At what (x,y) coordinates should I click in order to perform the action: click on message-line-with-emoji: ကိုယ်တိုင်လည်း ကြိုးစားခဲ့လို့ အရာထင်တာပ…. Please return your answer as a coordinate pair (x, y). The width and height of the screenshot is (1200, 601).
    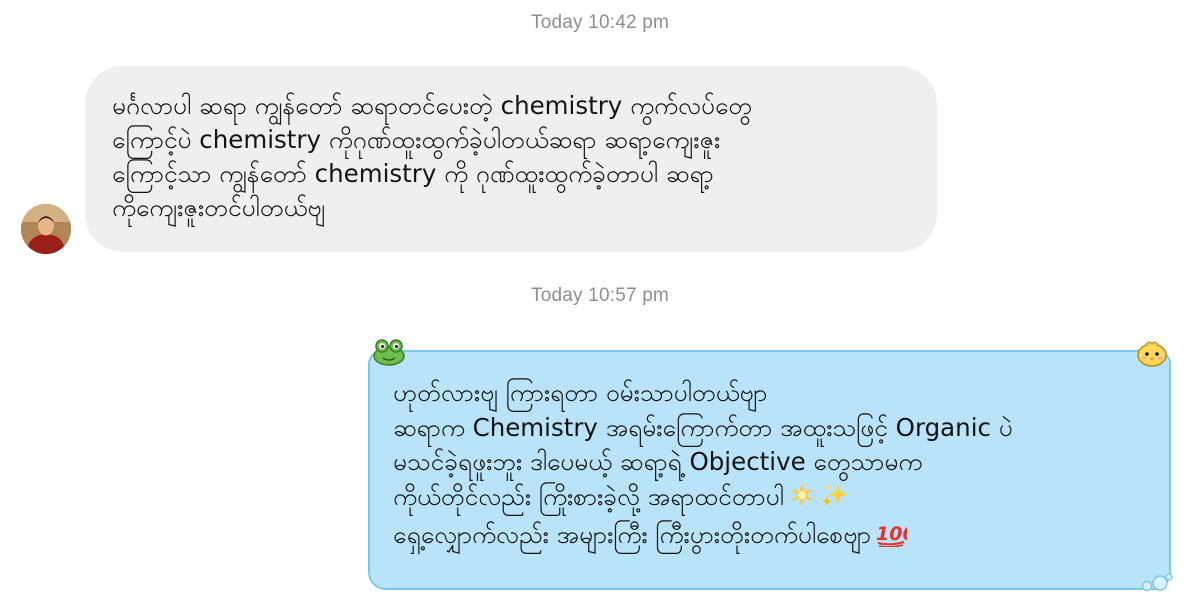
    Looking at the image, I should click on (771, 499).